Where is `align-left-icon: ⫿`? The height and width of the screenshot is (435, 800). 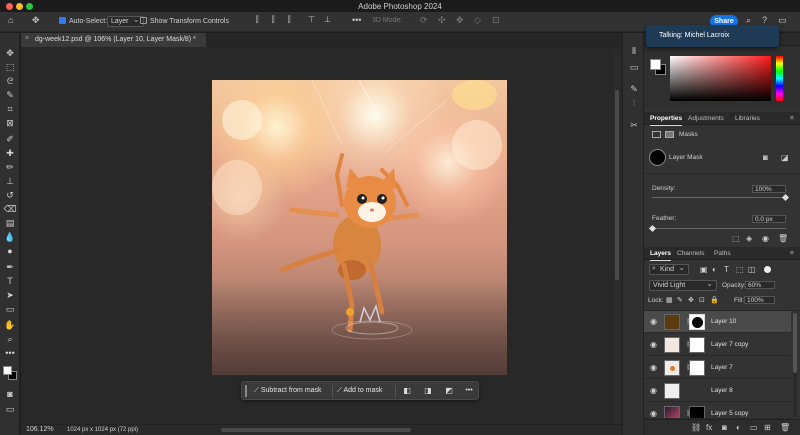
align-left-icon: ⫿ is located at coordinates (257, 20).